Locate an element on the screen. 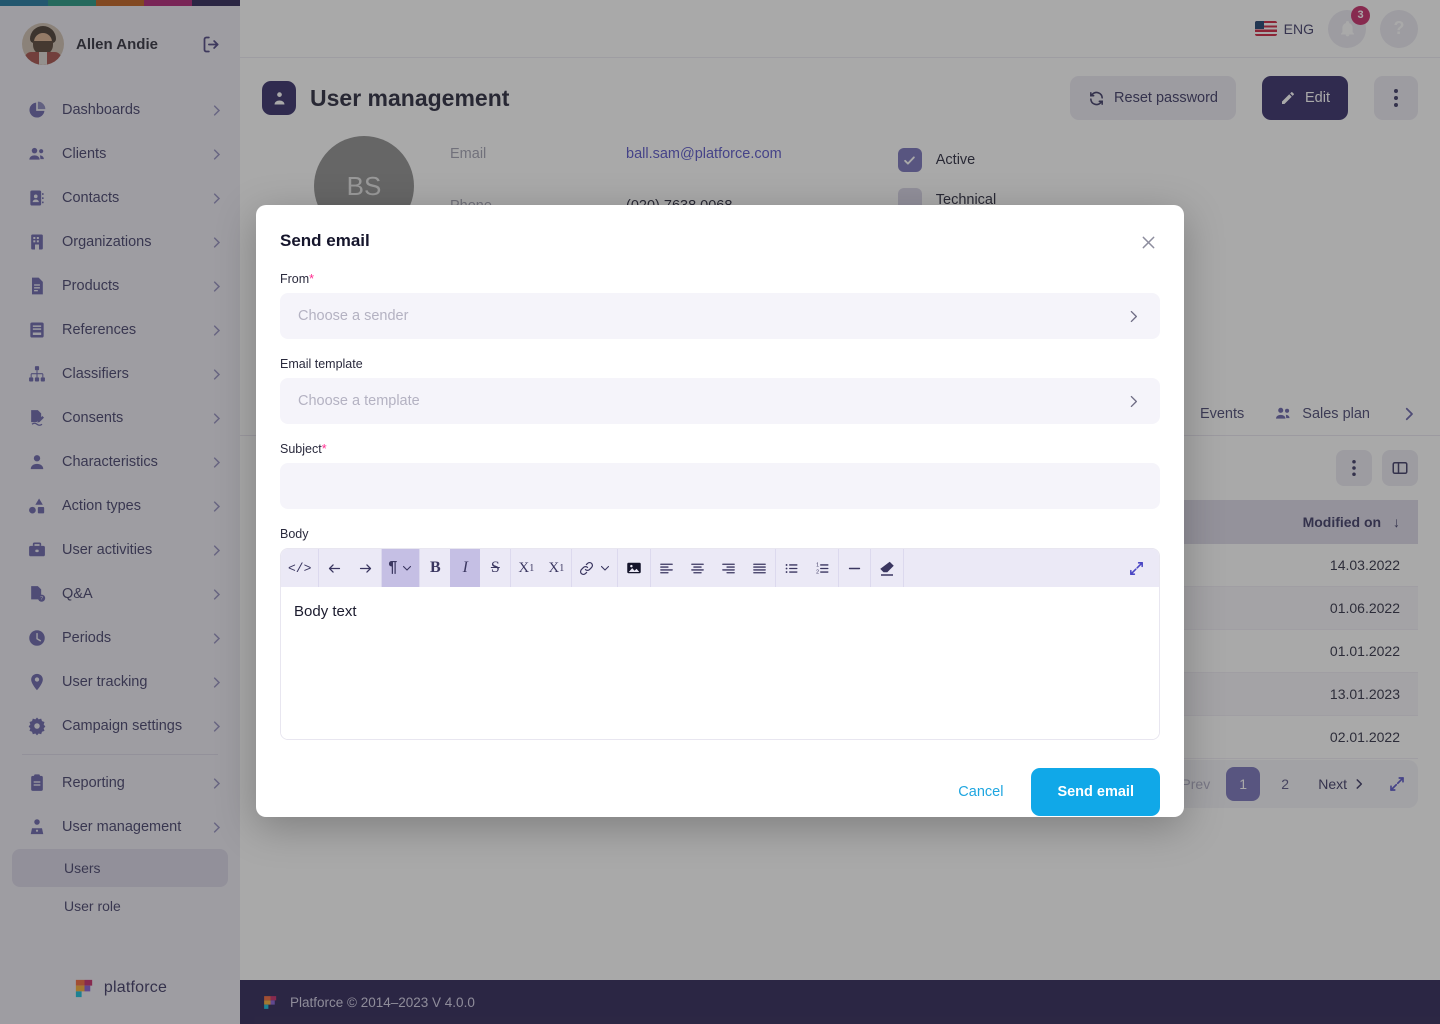 Image resolution: width=1440 pixels, height=1024 pixels. subject-field-group: Subject* is located at coordinates (720, 475).